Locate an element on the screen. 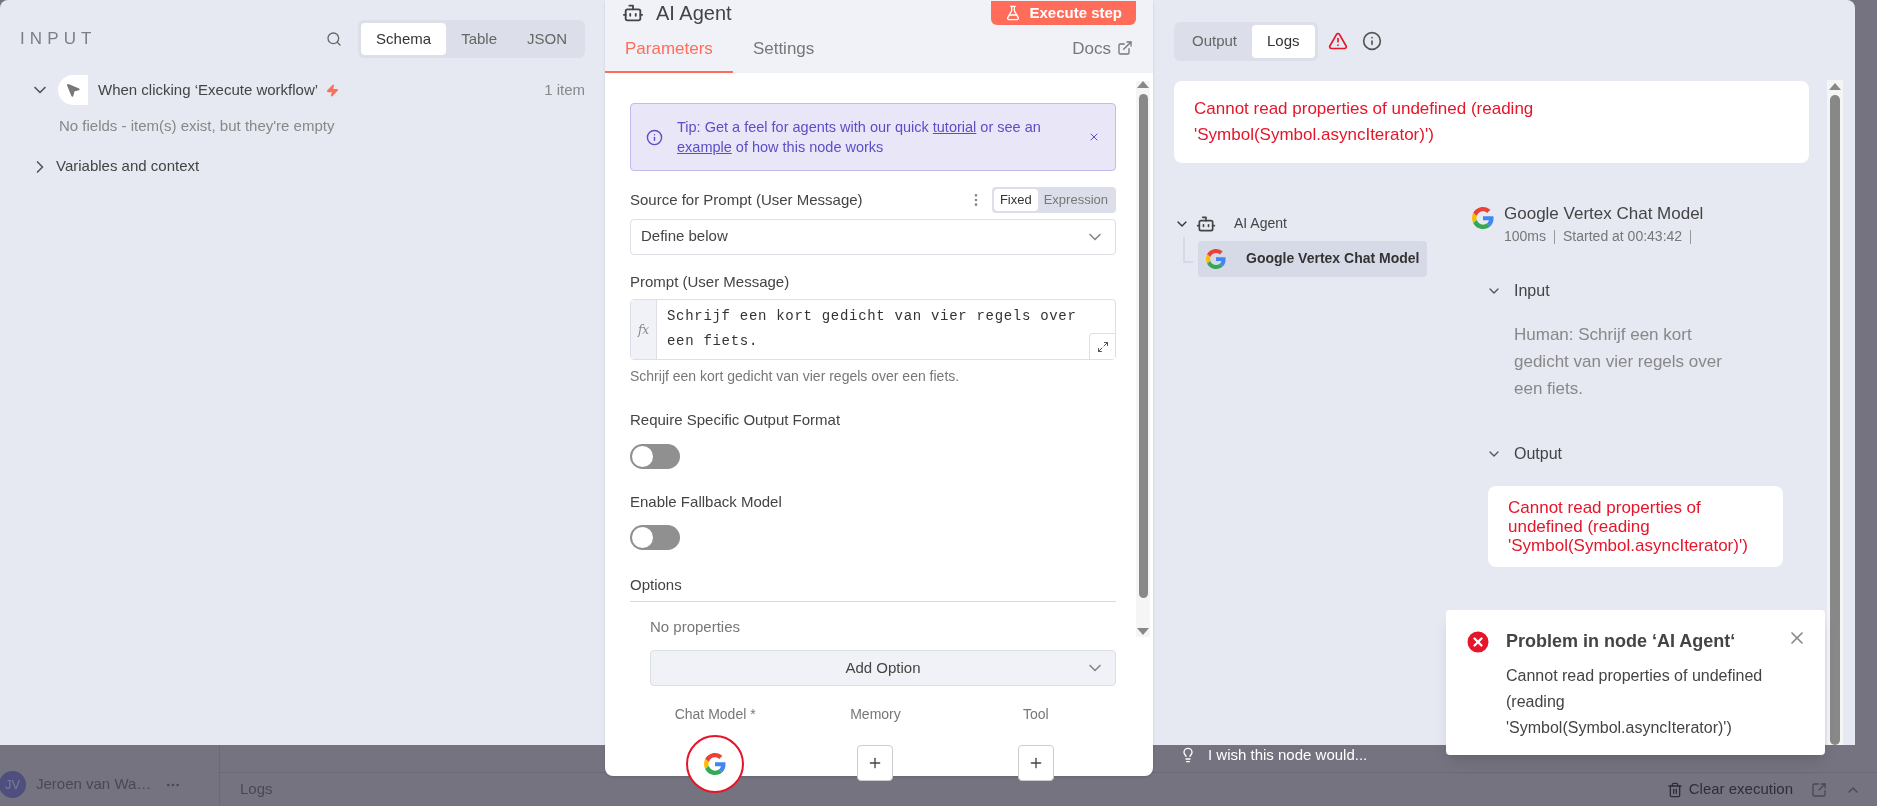 This screenshot has width=1877, height=806. warning-icon is located at coordinates (1337, 41).